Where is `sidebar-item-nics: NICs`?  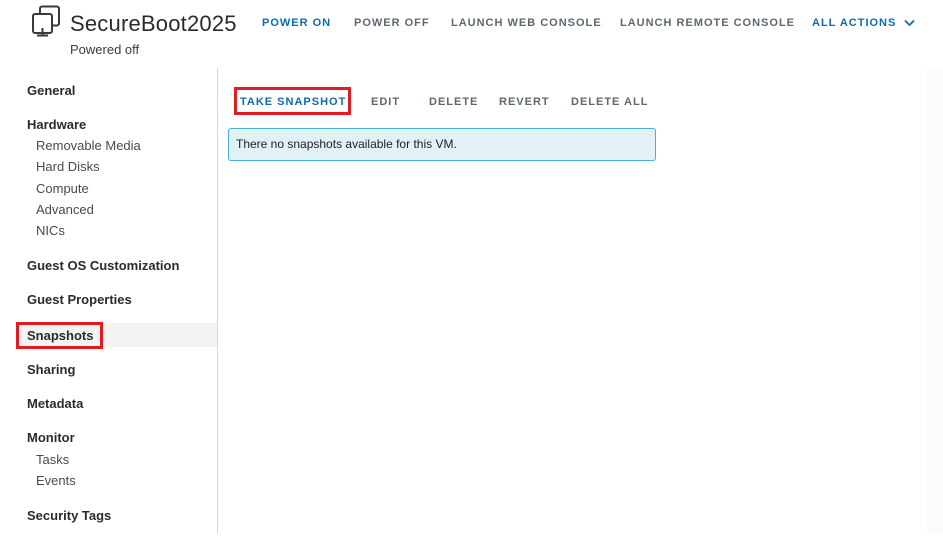
sidebar-item-nics: NICs is located at coordinates (50, 230).